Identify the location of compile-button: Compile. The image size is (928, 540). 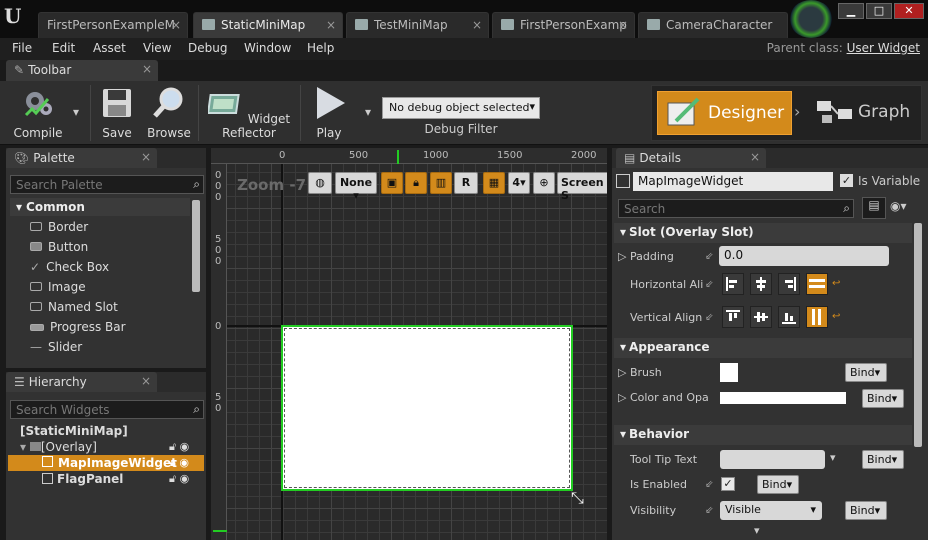
(38, 112).